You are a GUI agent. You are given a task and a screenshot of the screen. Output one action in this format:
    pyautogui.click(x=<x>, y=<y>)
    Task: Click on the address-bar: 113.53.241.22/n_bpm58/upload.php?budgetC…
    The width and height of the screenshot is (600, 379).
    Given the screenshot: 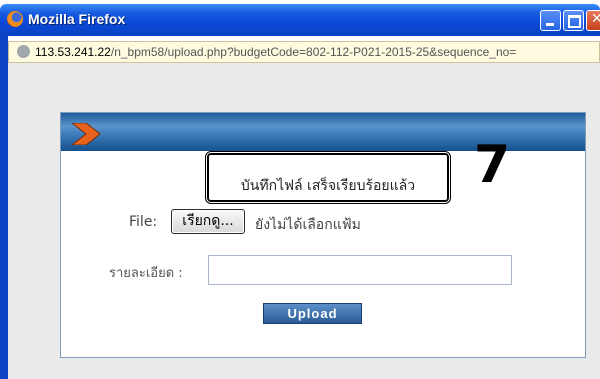 What is the action you would take?
    pyautogui.click(x=304, y=52)
    